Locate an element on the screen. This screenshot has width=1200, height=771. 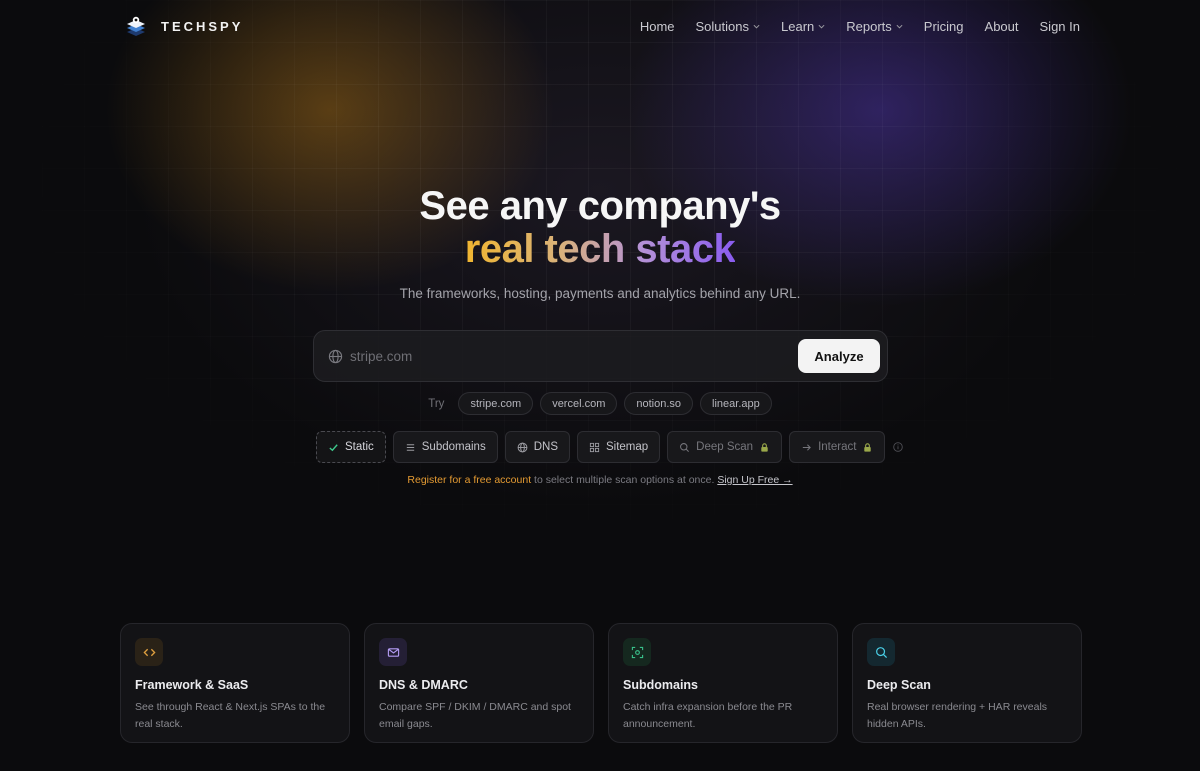
nav-learn-label: Learn is located at coordinates (798, 26).